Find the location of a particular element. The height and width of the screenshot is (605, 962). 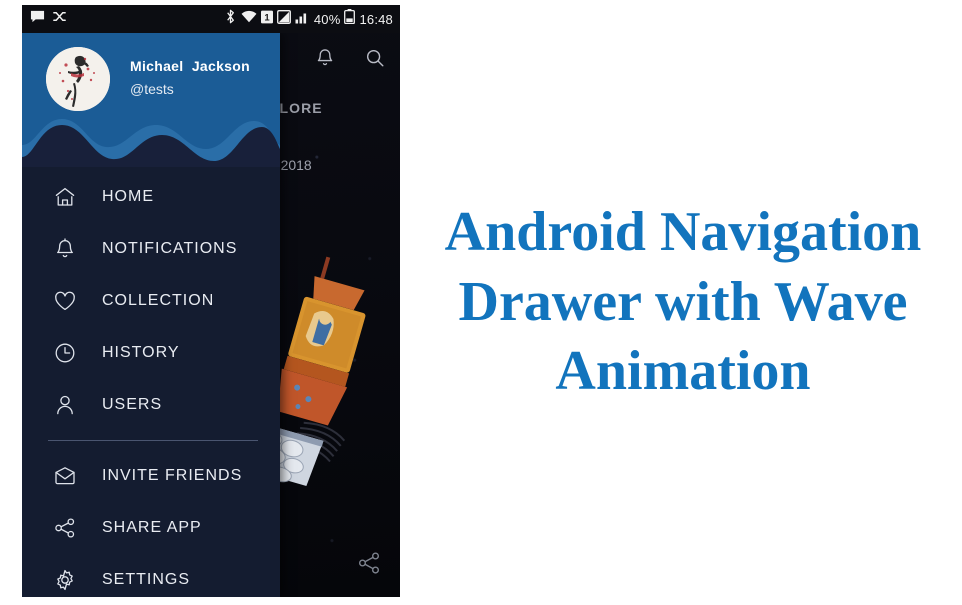

menu-label: COLLECTION is located at coordinates (158, 300).